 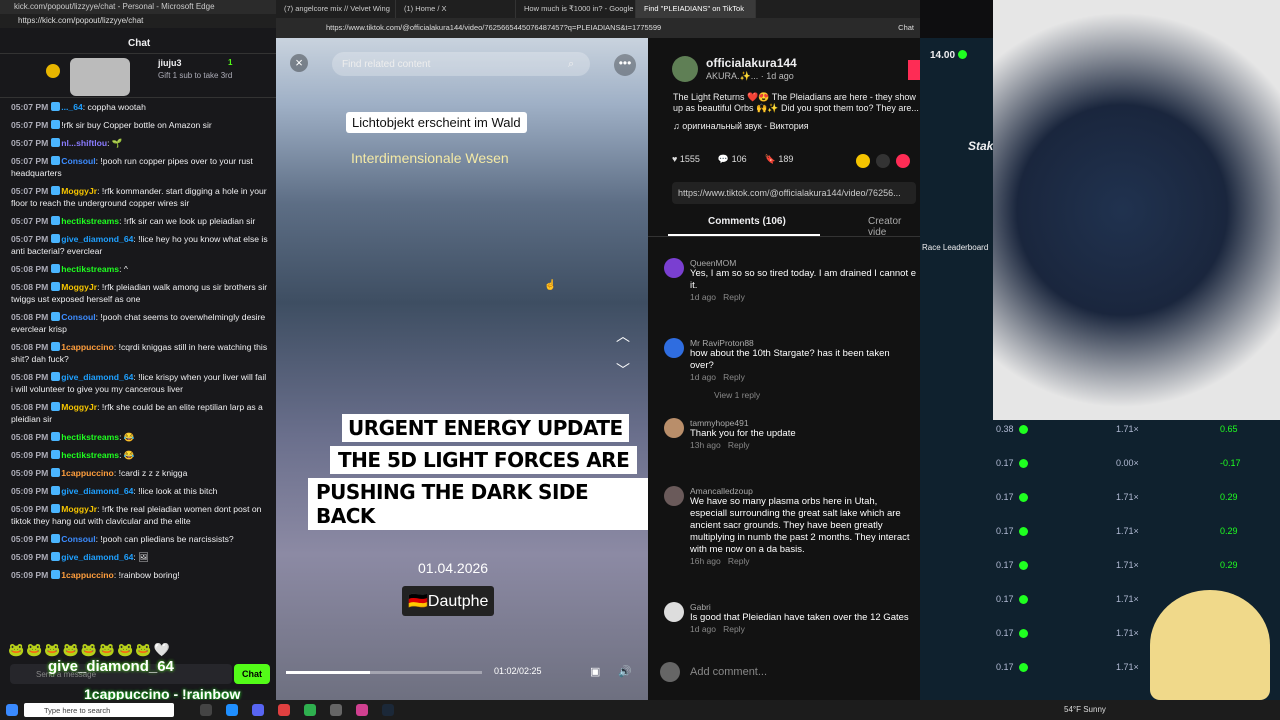 I want to click on steam-icon, so click(x=388, y=710).